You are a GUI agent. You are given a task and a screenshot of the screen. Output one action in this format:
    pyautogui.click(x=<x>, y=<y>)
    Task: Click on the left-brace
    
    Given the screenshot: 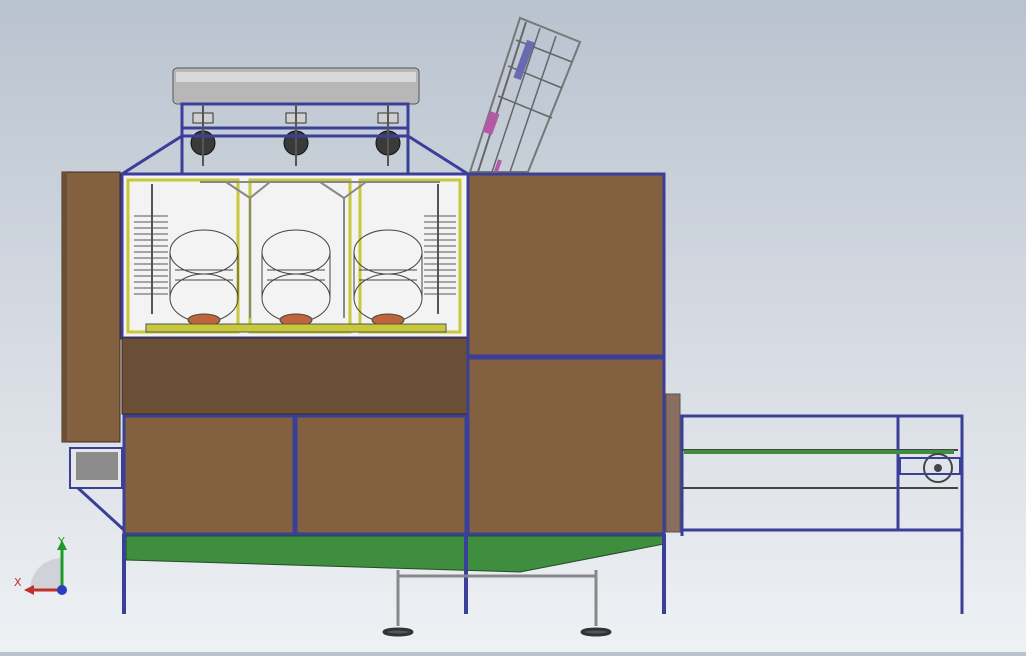 What is the action you would take?
    pyautogui.click(x=101, y=509)
    